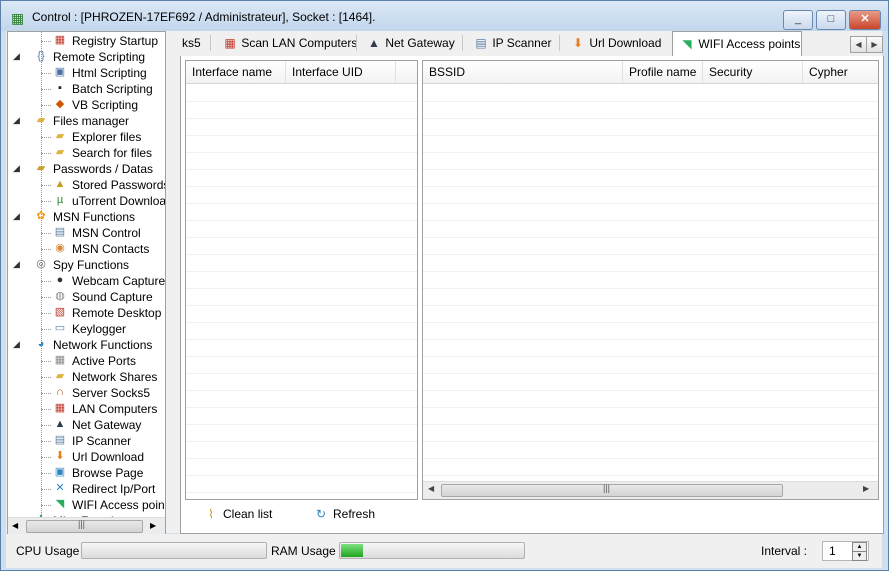  Describe the element at coordinates (615, 43) in the screenshot. I see `tab-url-download: ⬇ Url Download` at that location.